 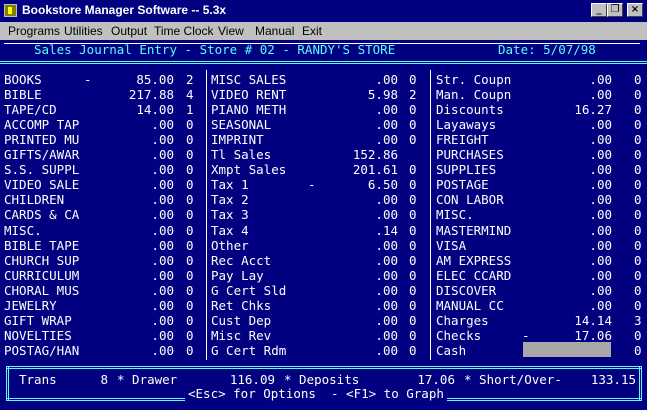 I want to click on drawer-value: 116.09, so click(x=252, y=379).